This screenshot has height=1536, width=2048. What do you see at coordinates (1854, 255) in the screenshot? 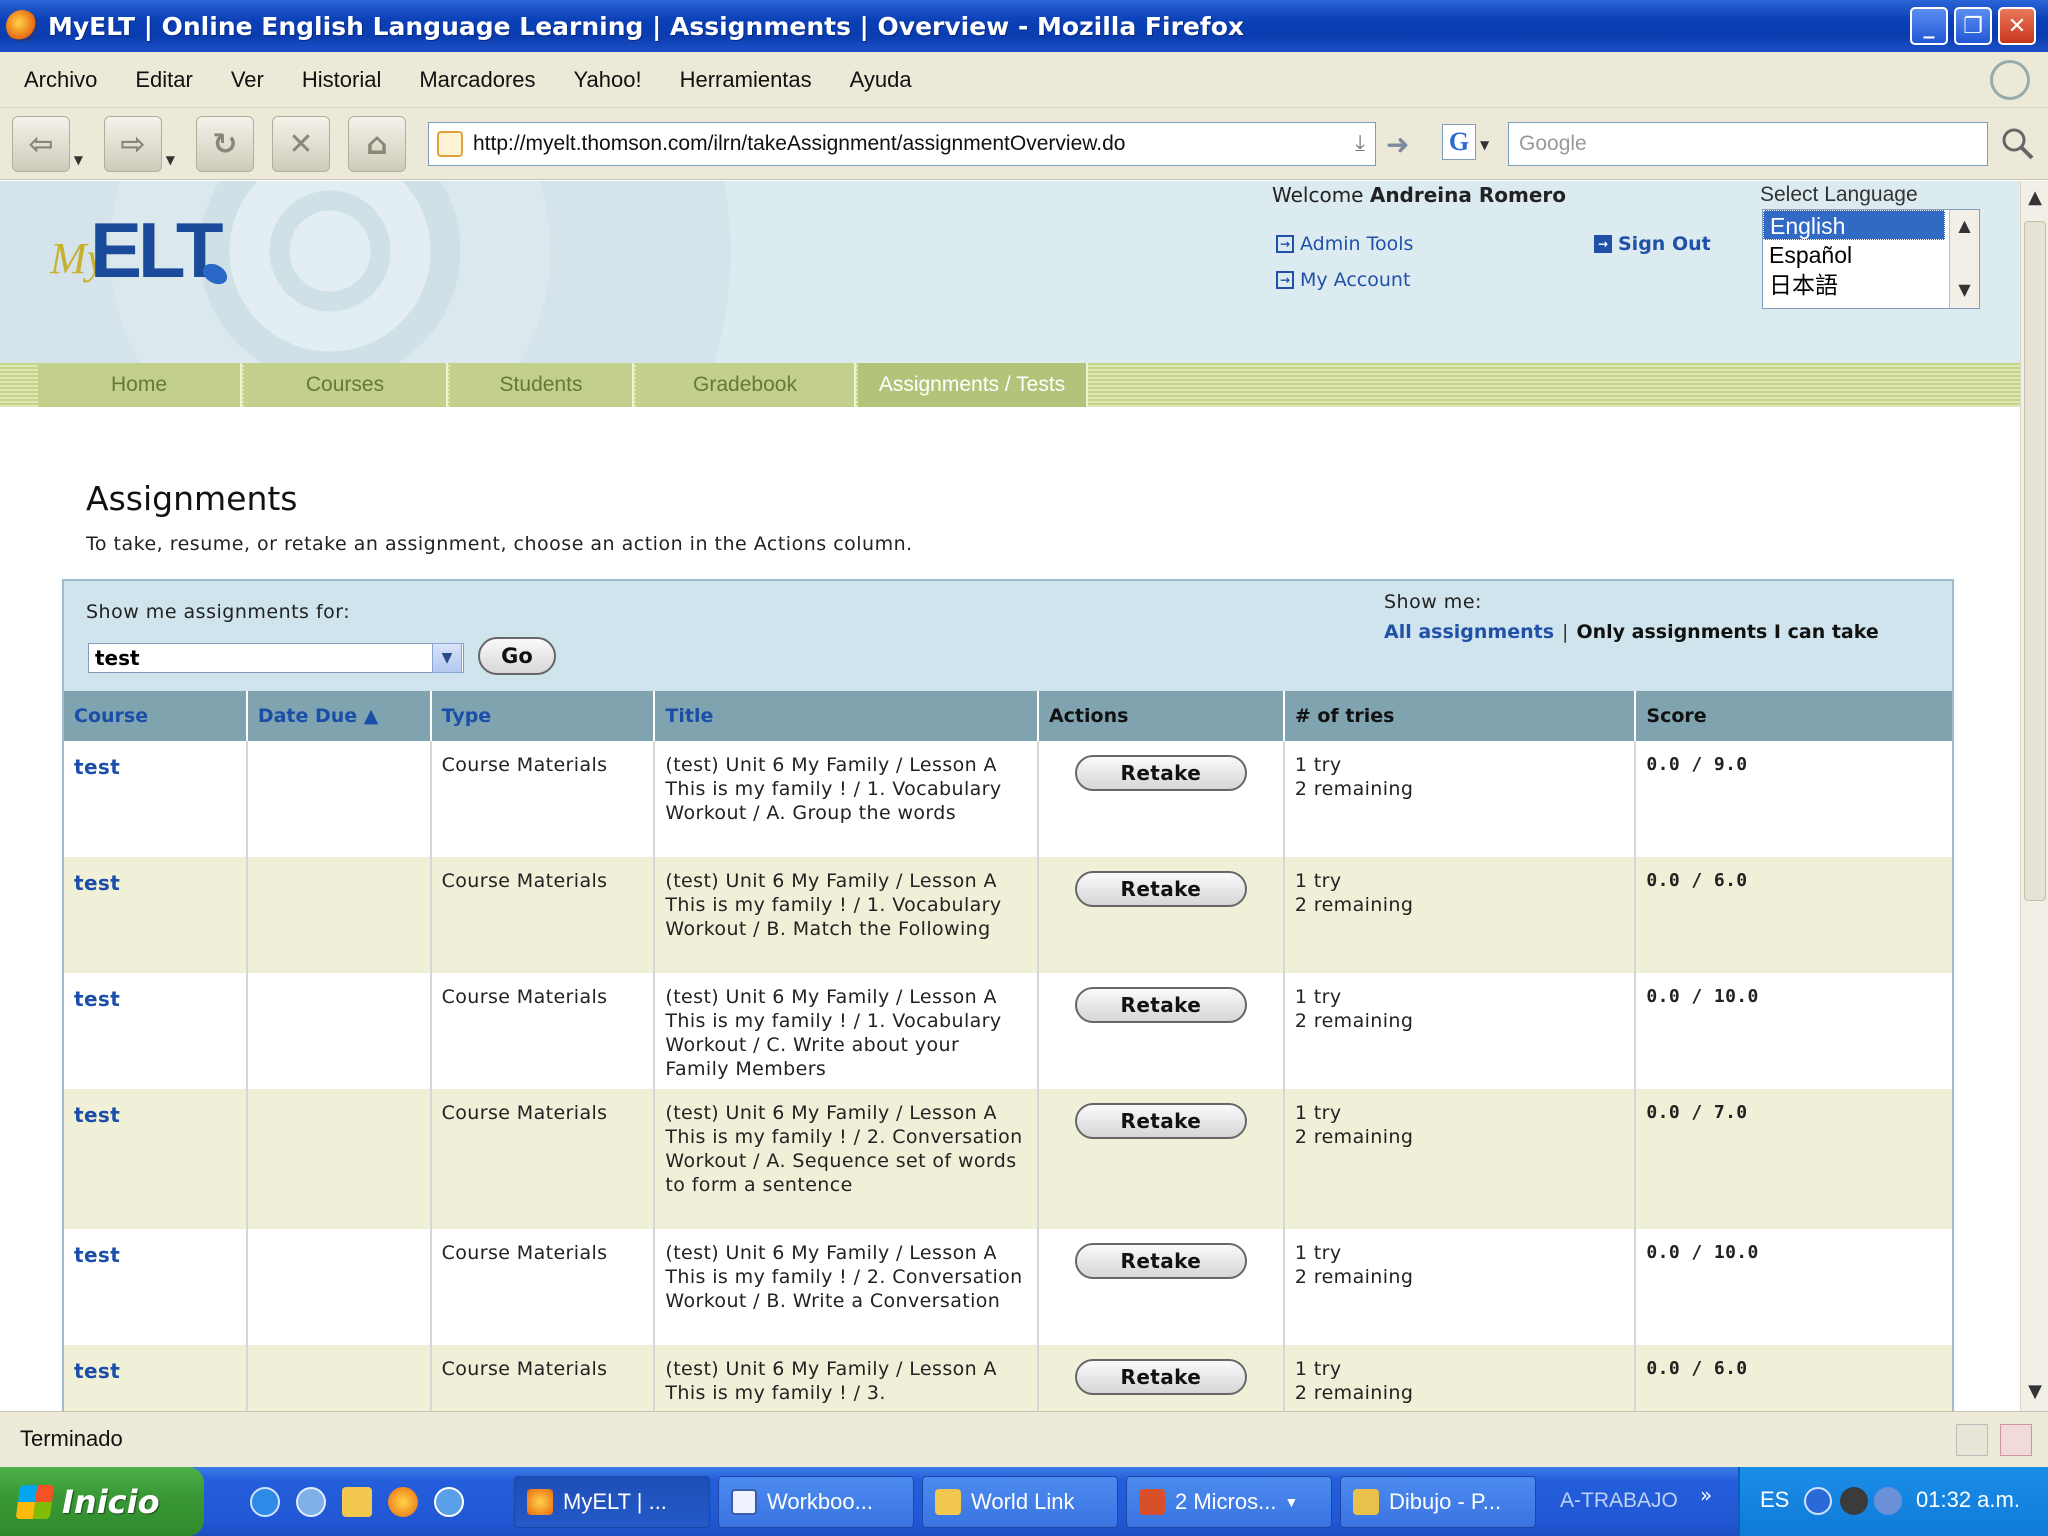
I see `language-option-espanol: Español` at bounding box center [1854, 255].